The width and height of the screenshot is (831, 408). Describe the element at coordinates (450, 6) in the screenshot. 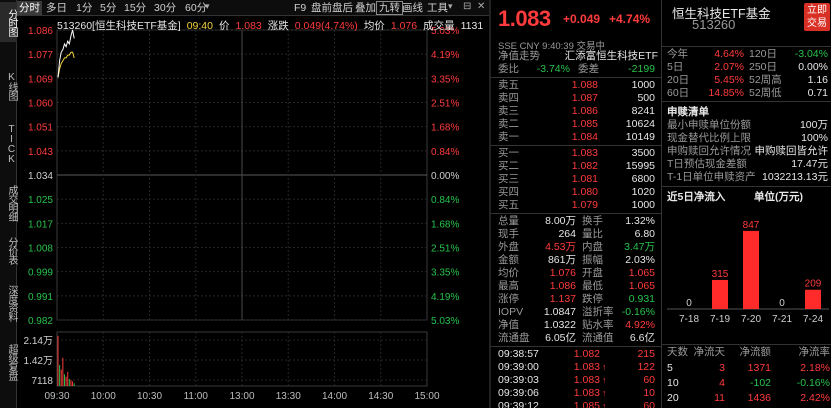

I see `tool-dropdown-icon: ▾` at that location.